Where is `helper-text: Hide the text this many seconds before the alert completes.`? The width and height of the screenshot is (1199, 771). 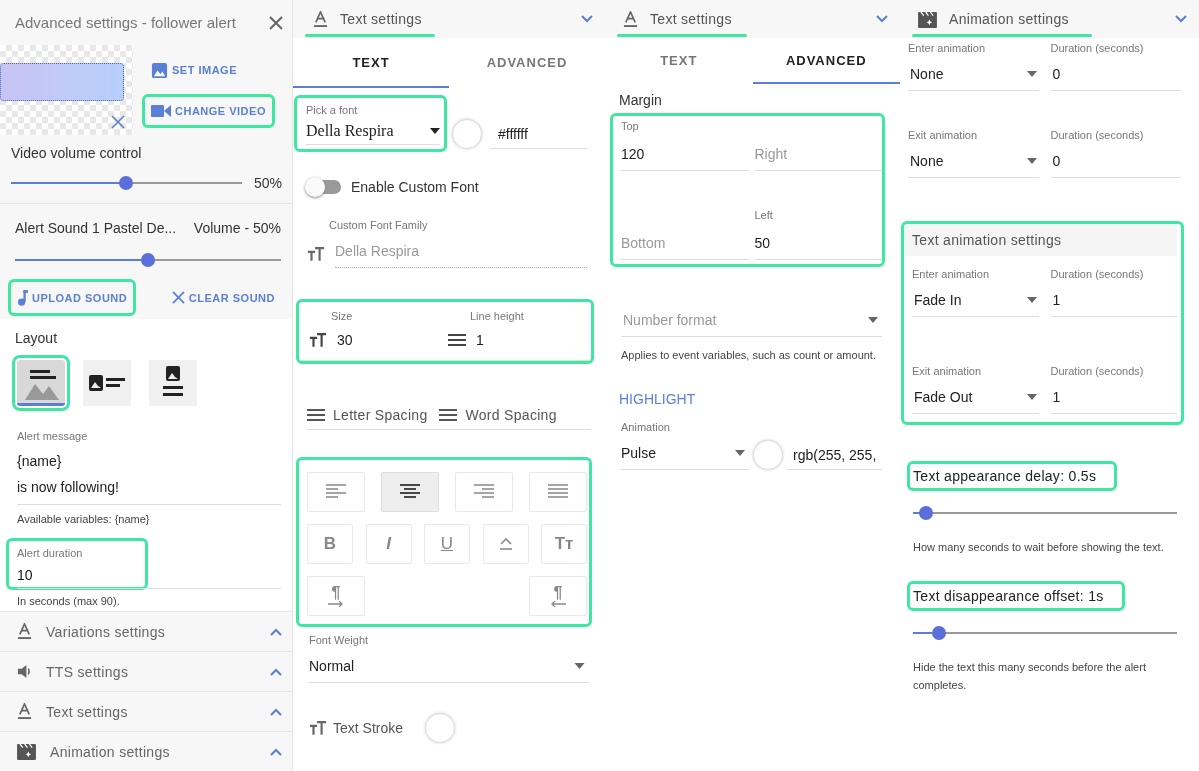
helper-text: Hide the text this many seconds before the alert completes. is located at coordinates (1029, 676).